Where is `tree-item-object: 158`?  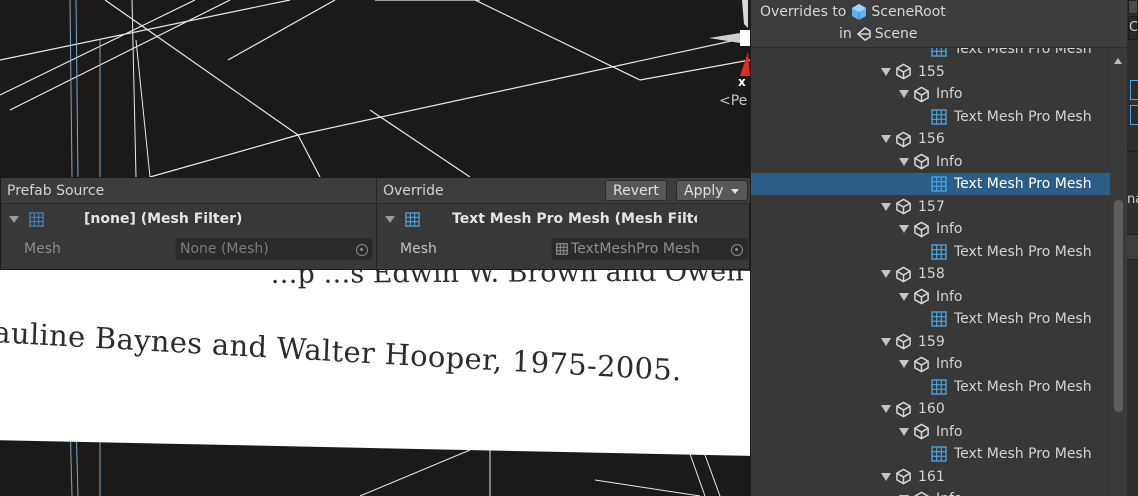 tree-item-object: 158 is located at coordinates (931, 274).